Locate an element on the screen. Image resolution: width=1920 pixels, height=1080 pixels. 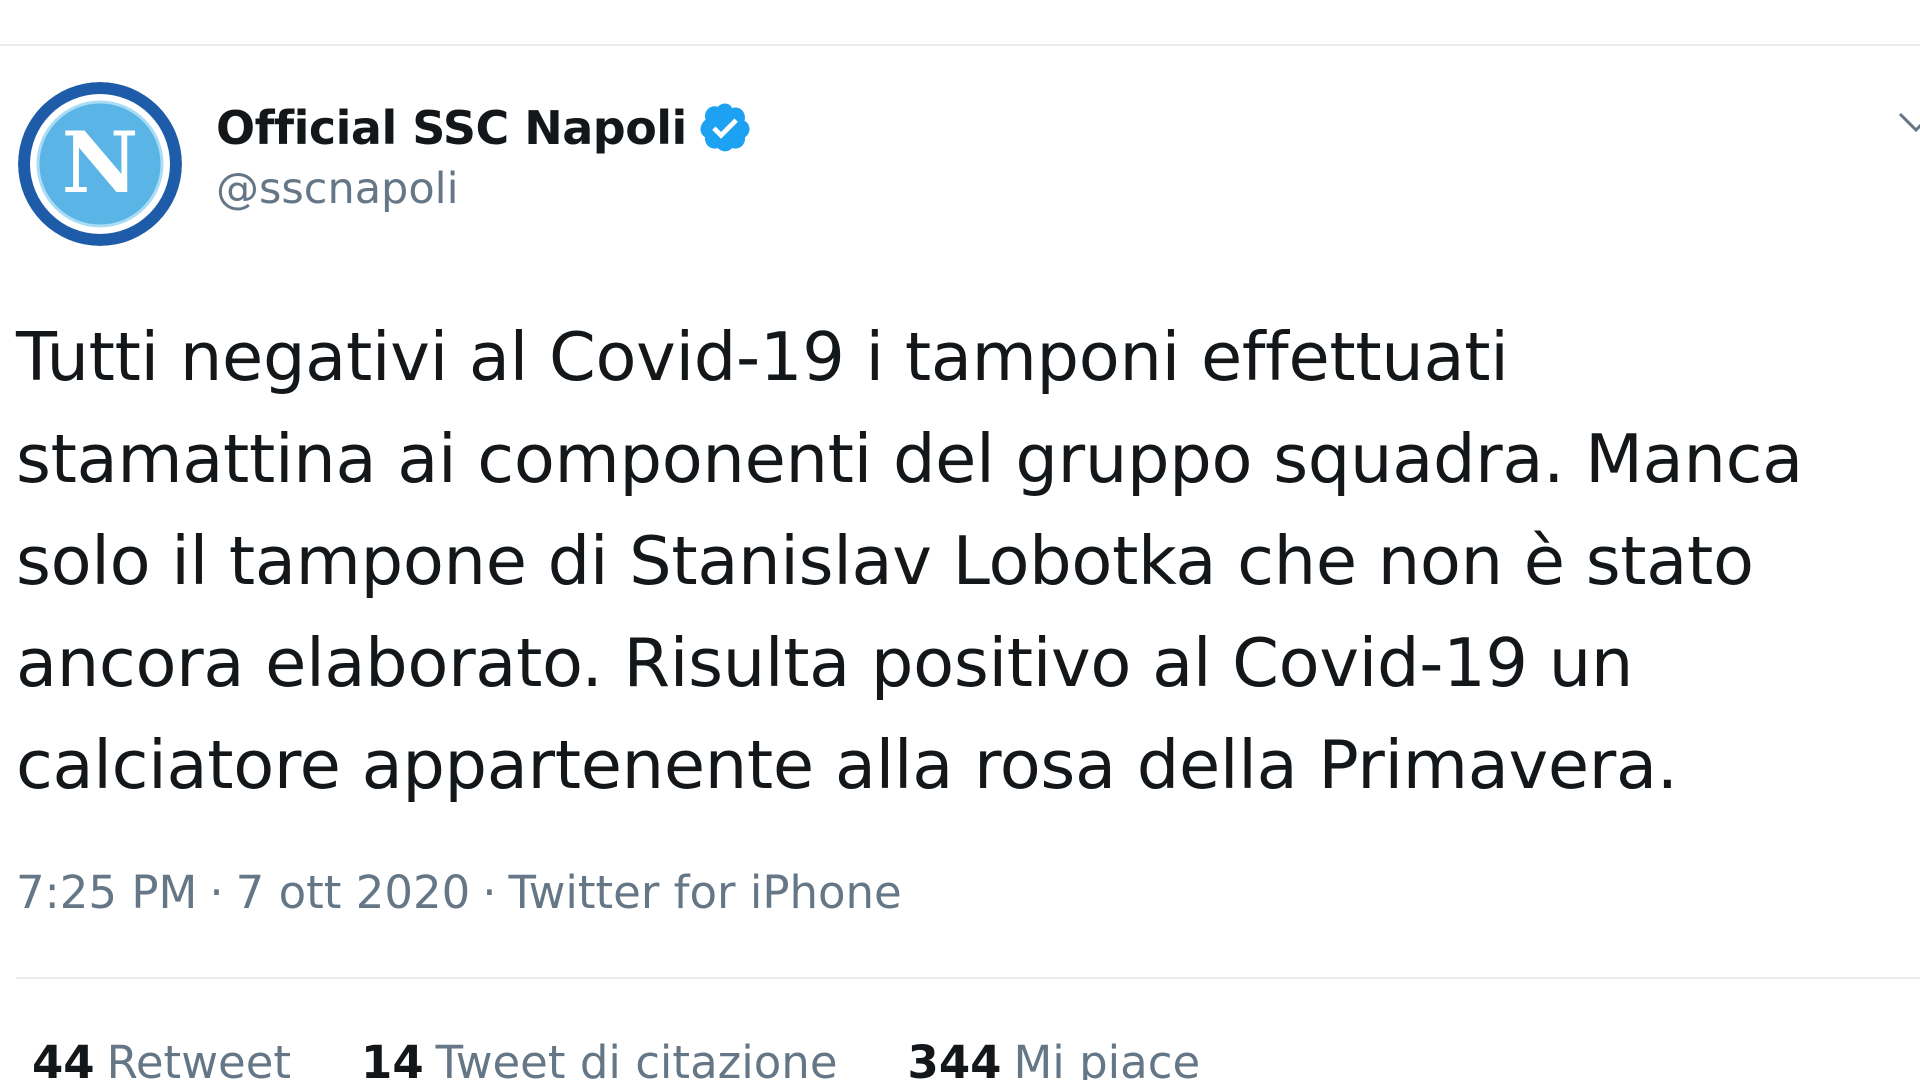
retweets-stat: 44 Retweet is located at coordinates (161, 1058).